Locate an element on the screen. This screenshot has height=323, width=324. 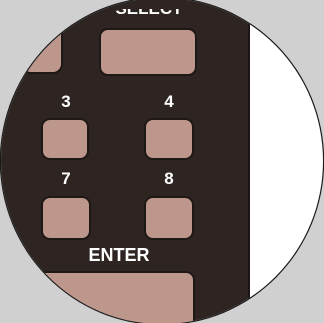
select-button is located at coordinates (148, 52).